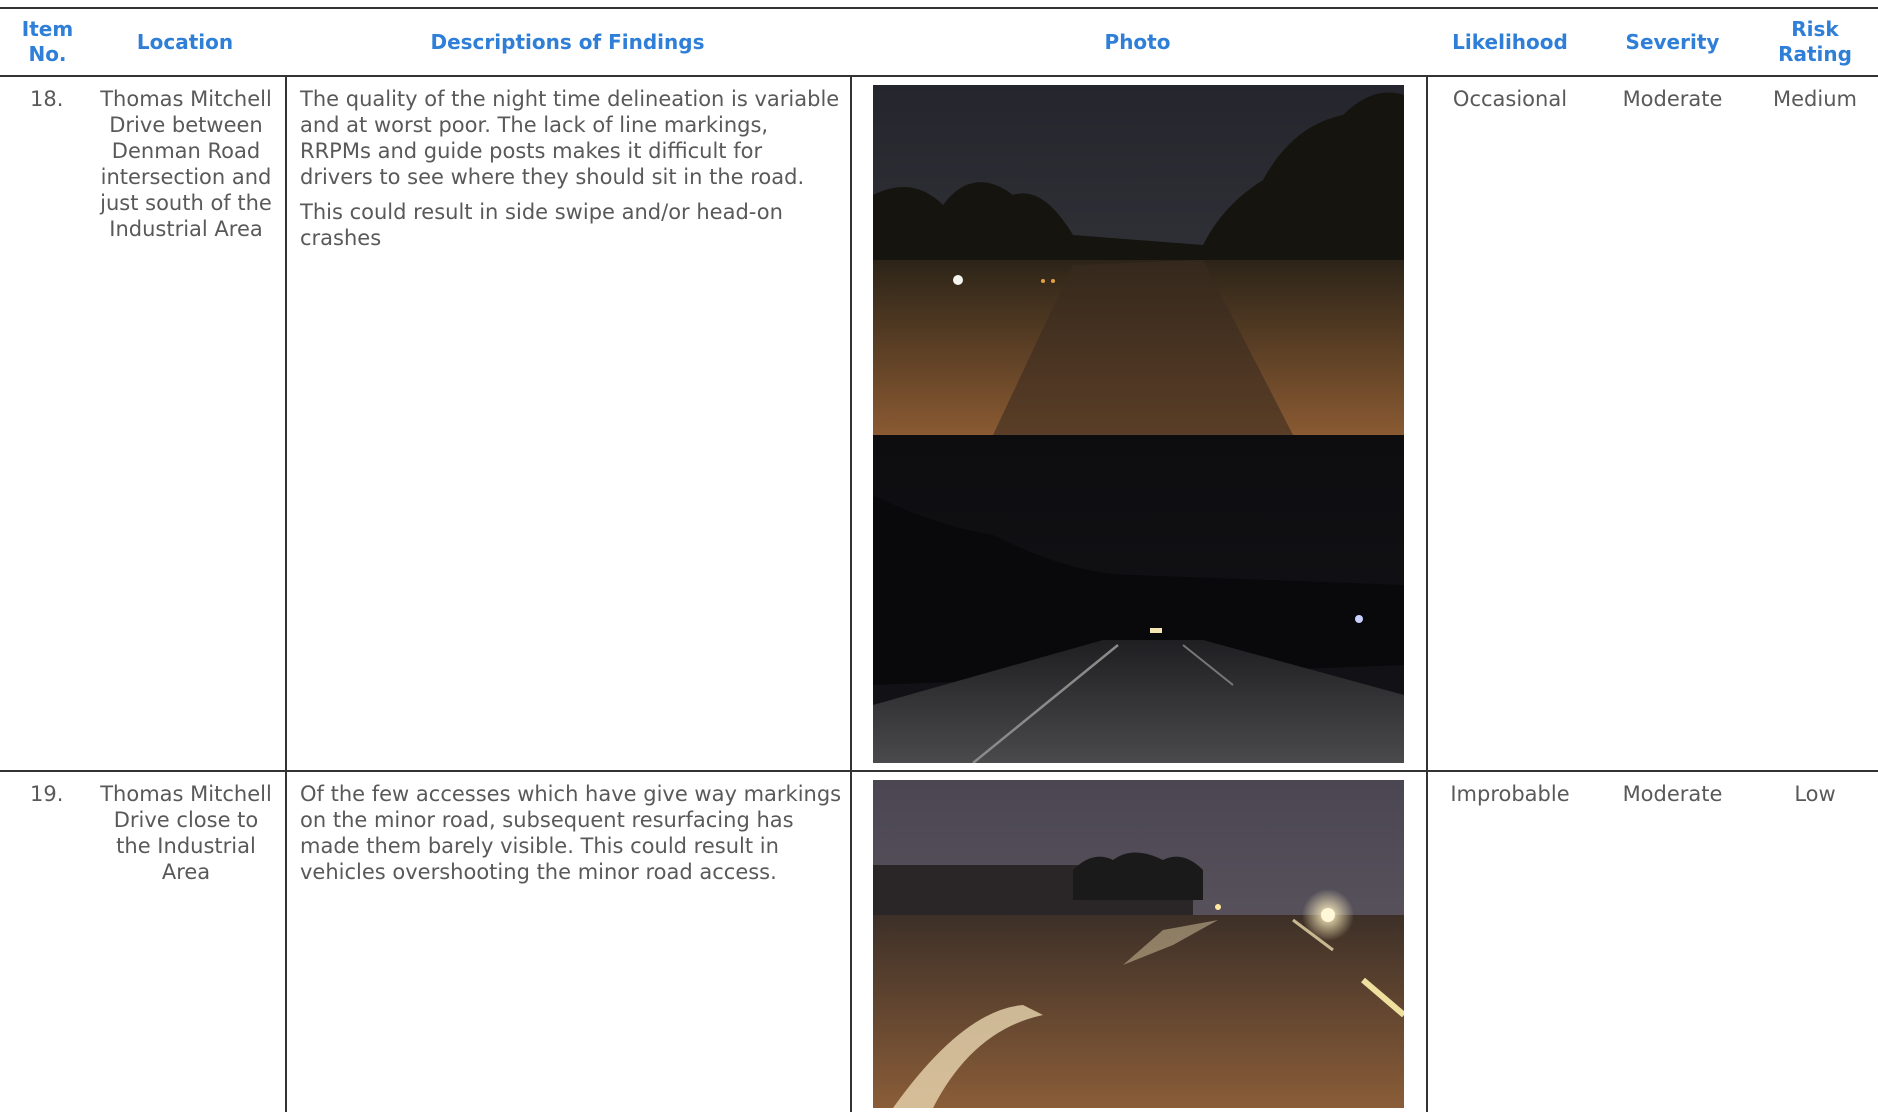 The width and height of the screenshot is (1878, 1112). I want to click on header-item-no: Item No., so click(47, 41).